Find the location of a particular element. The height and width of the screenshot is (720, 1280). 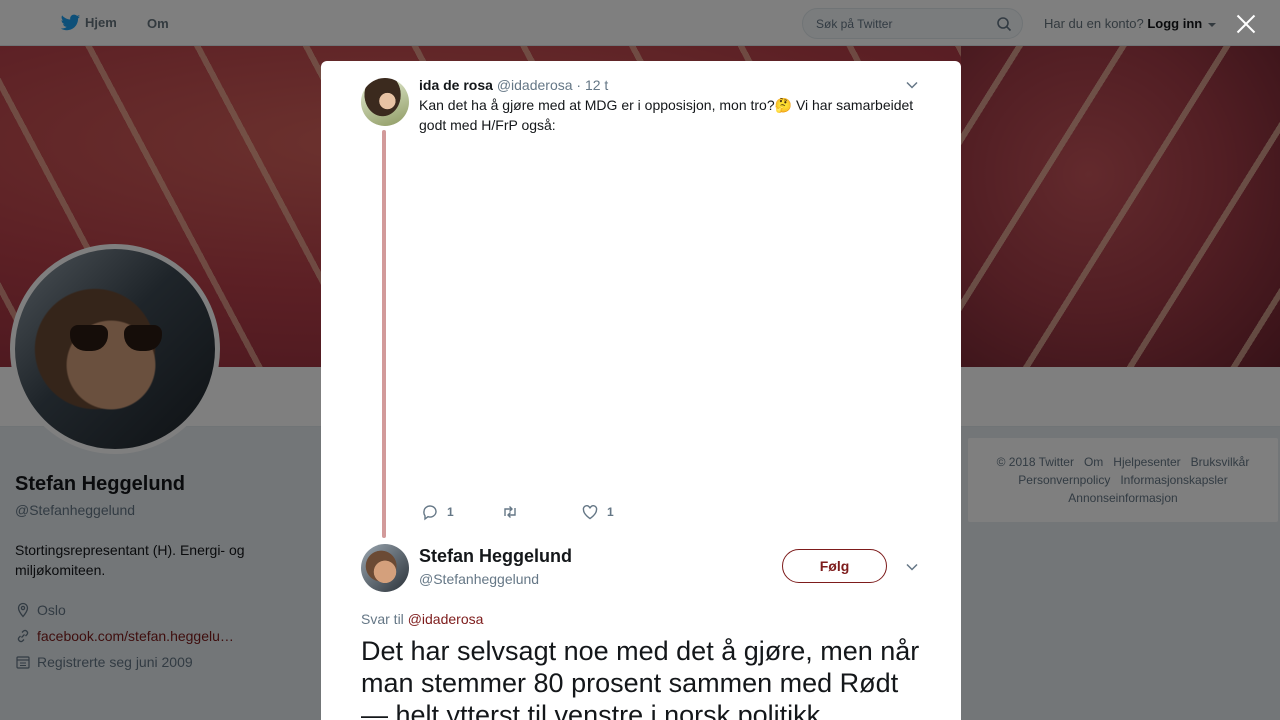

reply-to-line: Svar til @idaderosa is located at coordinates (422, 619).